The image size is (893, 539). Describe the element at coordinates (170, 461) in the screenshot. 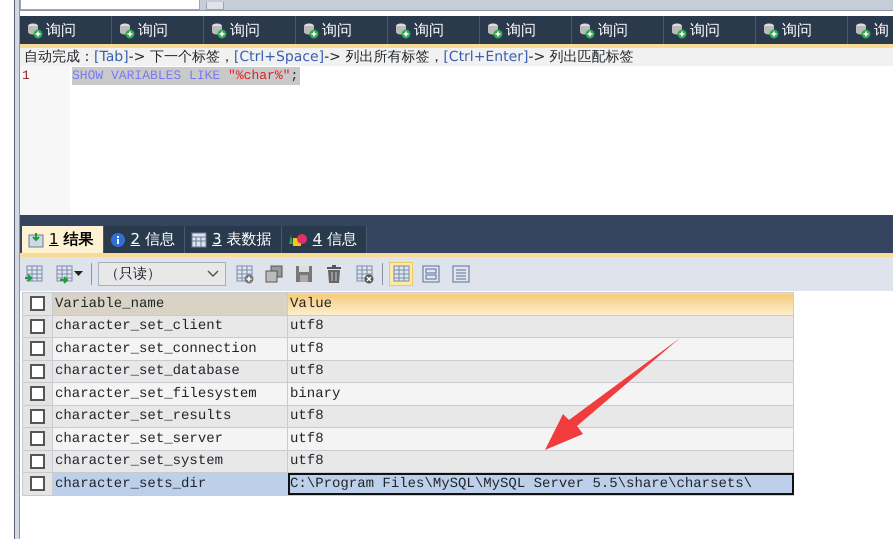

I see `table-cell: character_set_system` at that location.